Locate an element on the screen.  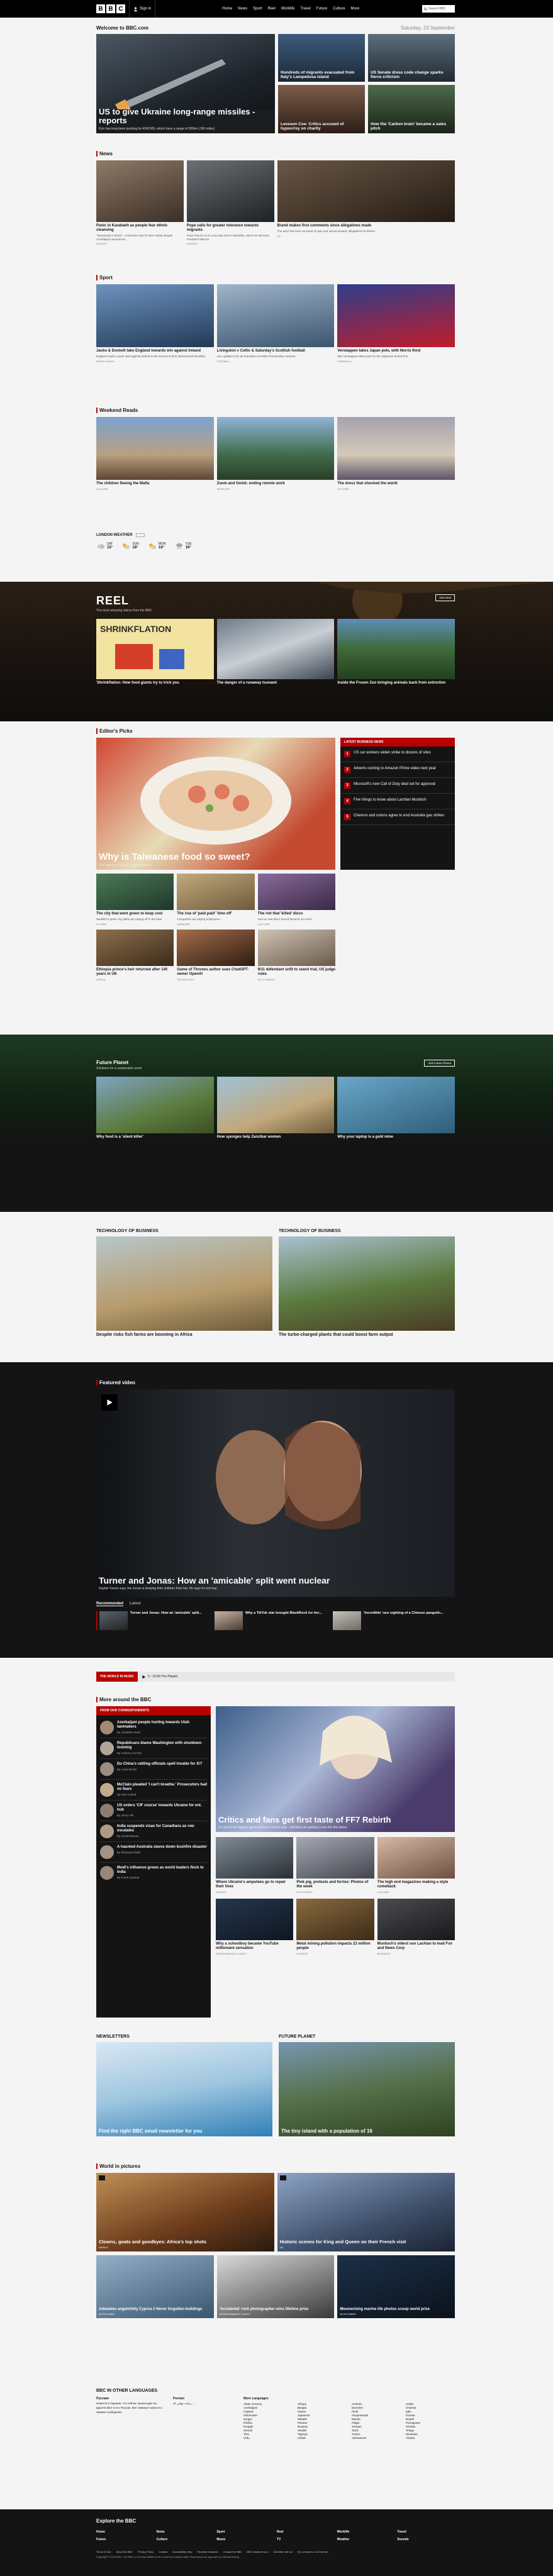
footer-link: News is located at coordinates (186, 2532).